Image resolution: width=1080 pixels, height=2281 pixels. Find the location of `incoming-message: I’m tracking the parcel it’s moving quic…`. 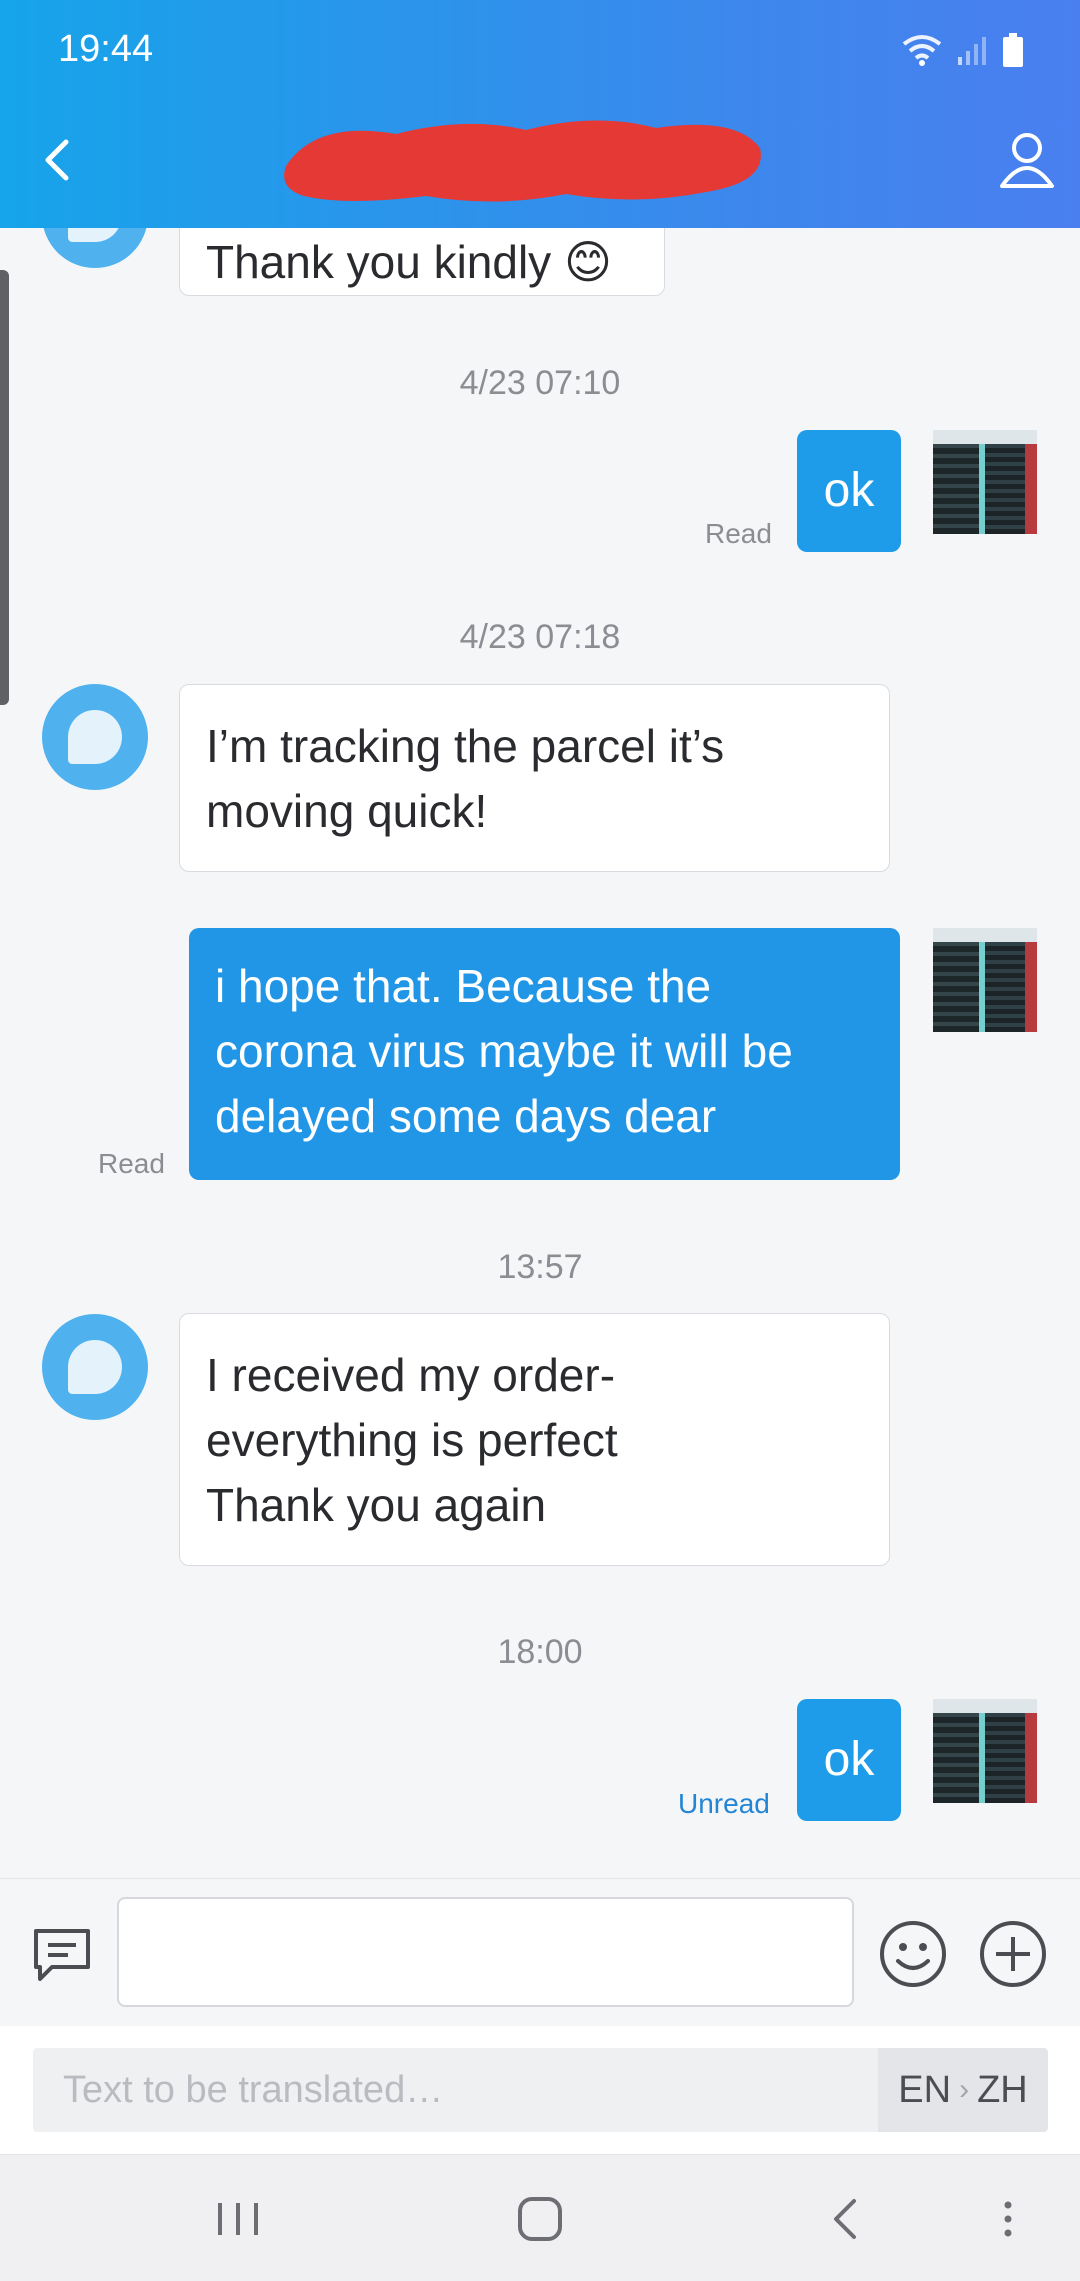

incoming-message: I’m tracking the parcel it’s moving quic… is located at coordinates (534, 778).